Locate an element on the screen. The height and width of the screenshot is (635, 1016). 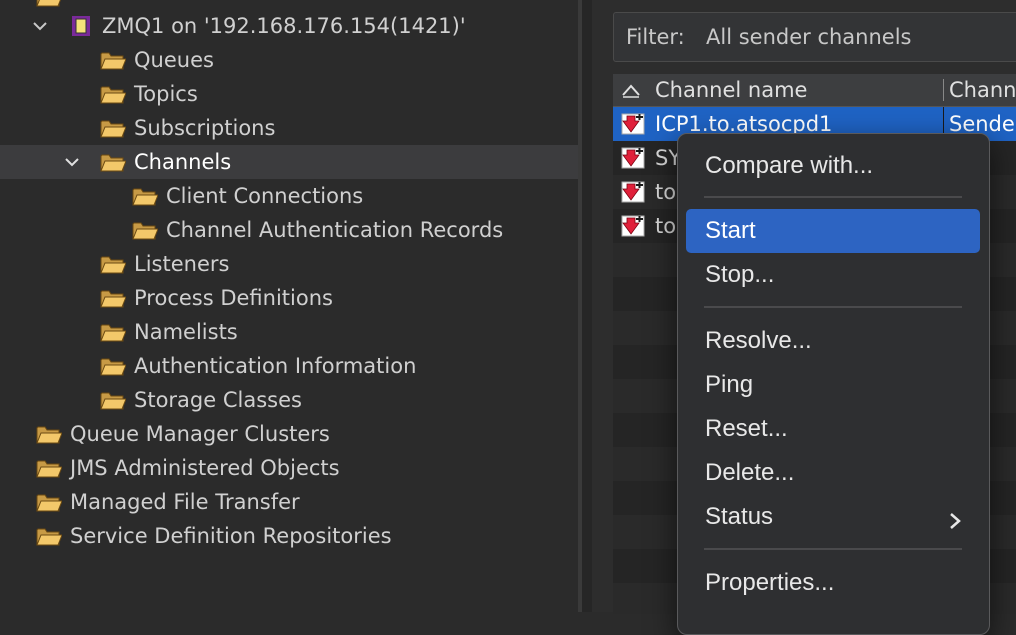
tree-item-label: Queues is located at coordinates (174, 60).